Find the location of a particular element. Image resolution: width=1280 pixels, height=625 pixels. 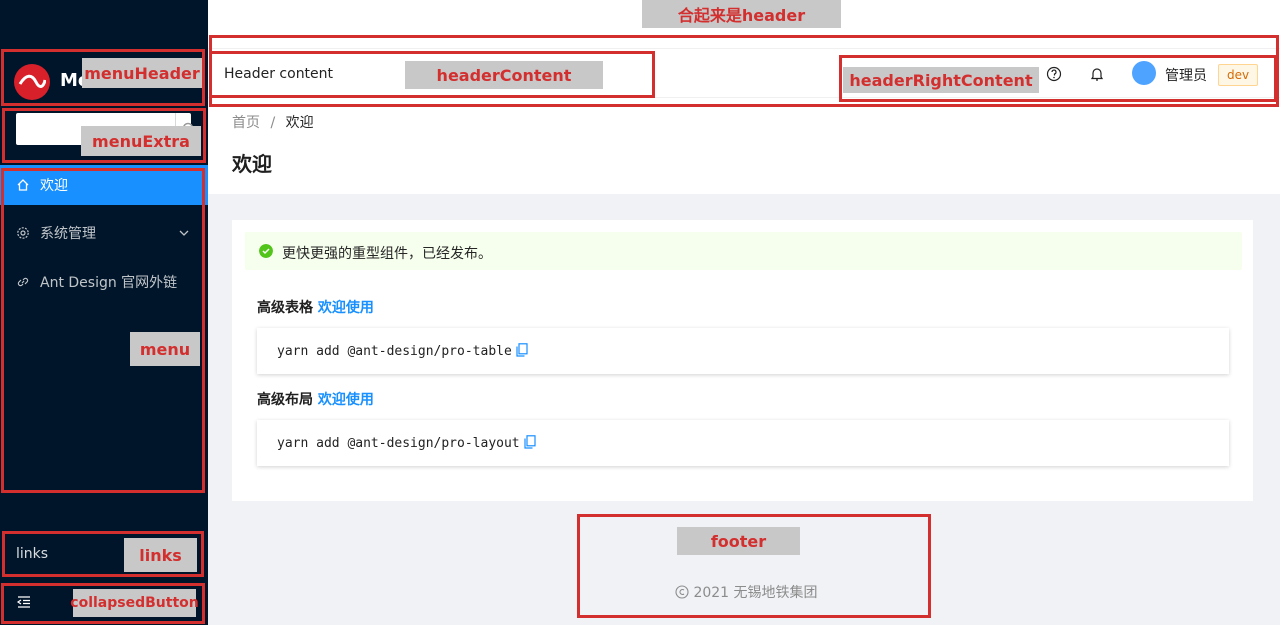

section-title-text: 高级表格 is located at coordinates (285, 308).